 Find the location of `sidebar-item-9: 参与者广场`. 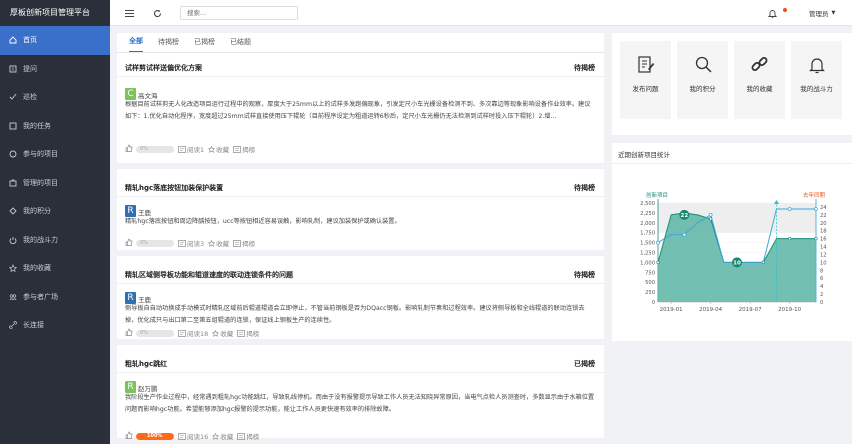

sidebar-item-9: 参与者广场 is located at coordinates (55, 297).